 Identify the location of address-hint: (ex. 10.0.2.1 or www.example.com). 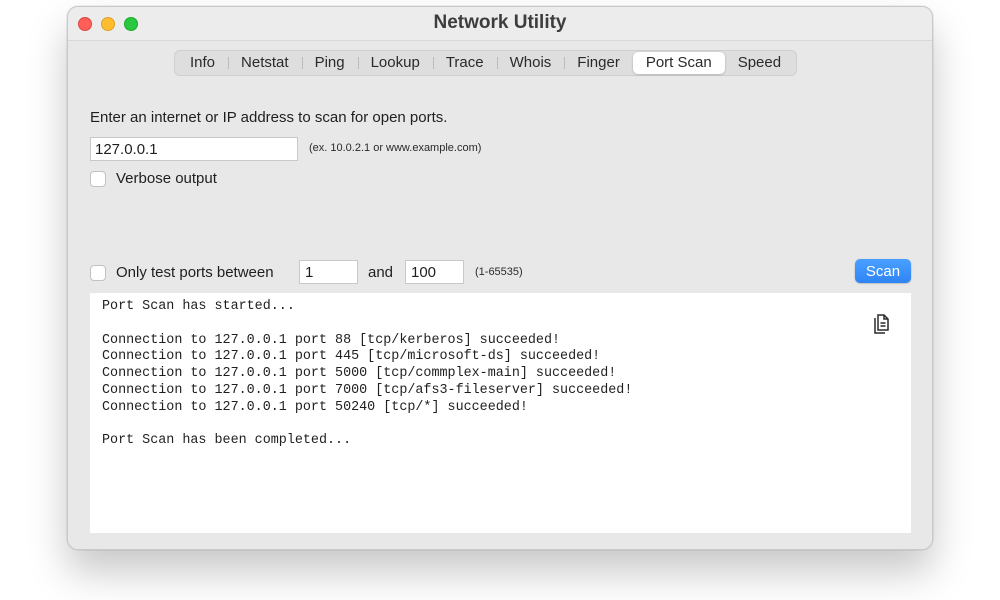
(395, 148).